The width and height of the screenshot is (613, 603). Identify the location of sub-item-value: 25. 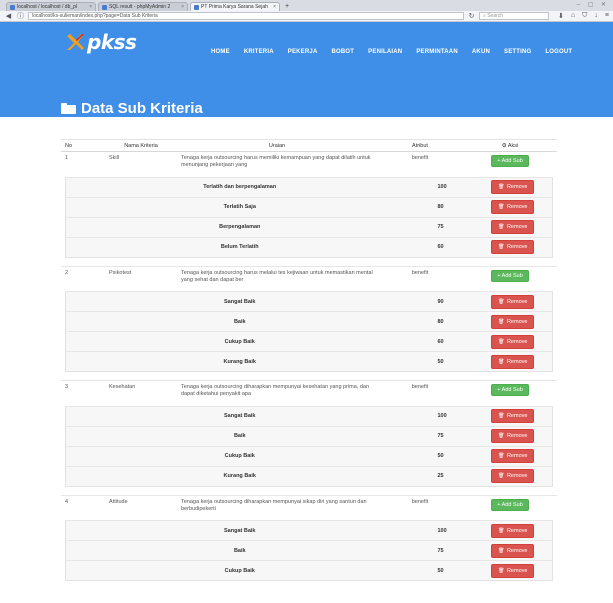
(443, 475).